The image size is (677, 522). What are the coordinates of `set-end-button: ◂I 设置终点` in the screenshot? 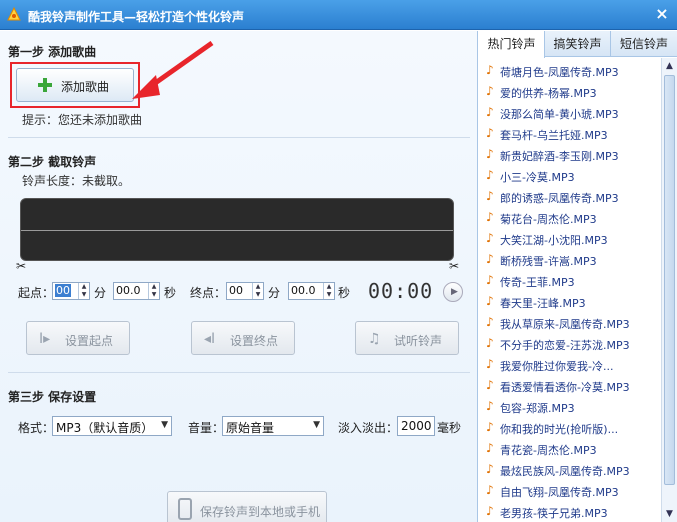 It's located at (243, 338).